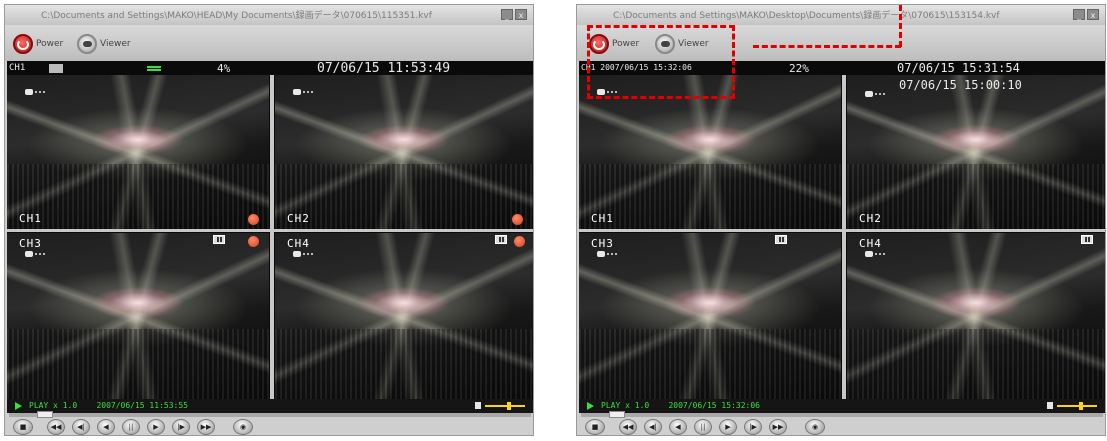 This screenshot has width=1107, height=441. I want to click on toolbar: Power Viewer, so click(269, 43).